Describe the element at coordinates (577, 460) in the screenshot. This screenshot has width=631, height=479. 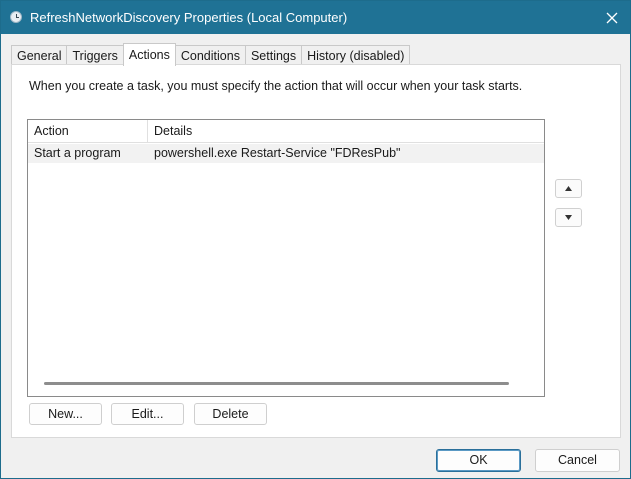
I see `cancel-button: Cancel` at that location.